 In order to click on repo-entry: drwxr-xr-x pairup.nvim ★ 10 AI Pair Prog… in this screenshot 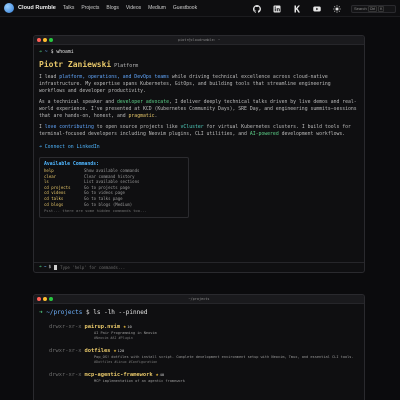, I will do `click(199, 332)`.